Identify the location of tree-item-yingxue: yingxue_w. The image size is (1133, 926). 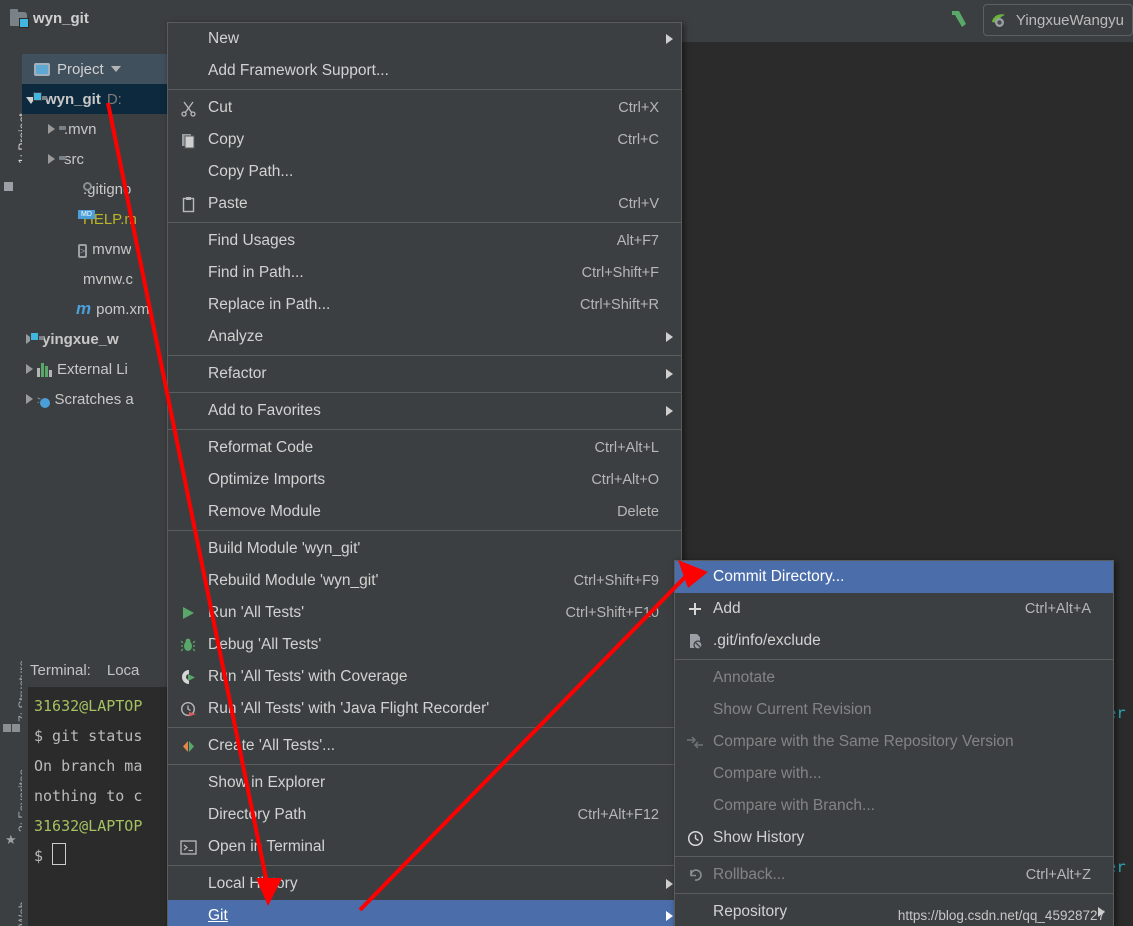
(94, 339).